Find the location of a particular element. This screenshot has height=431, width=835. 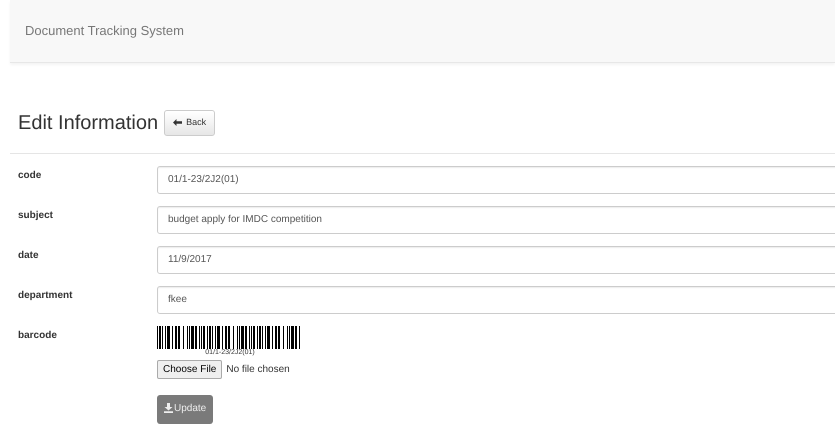

field-label: barcode is located at coordinates (38, 335).